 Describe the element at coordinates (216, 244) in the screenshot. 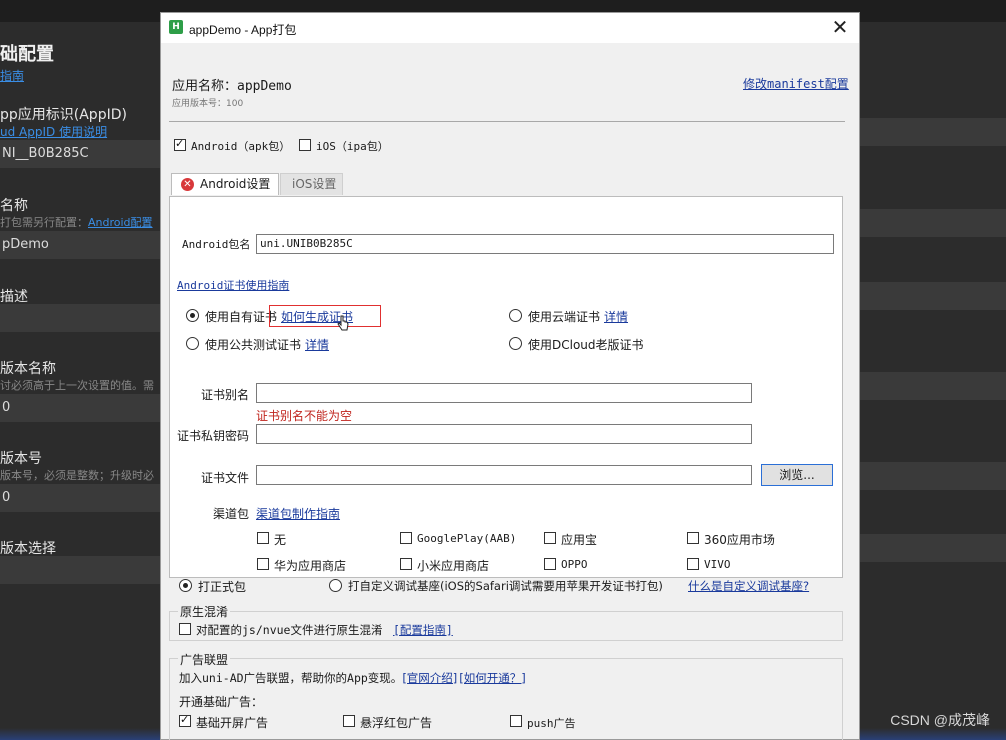

I see `package-name-label: Android包名` at that location.